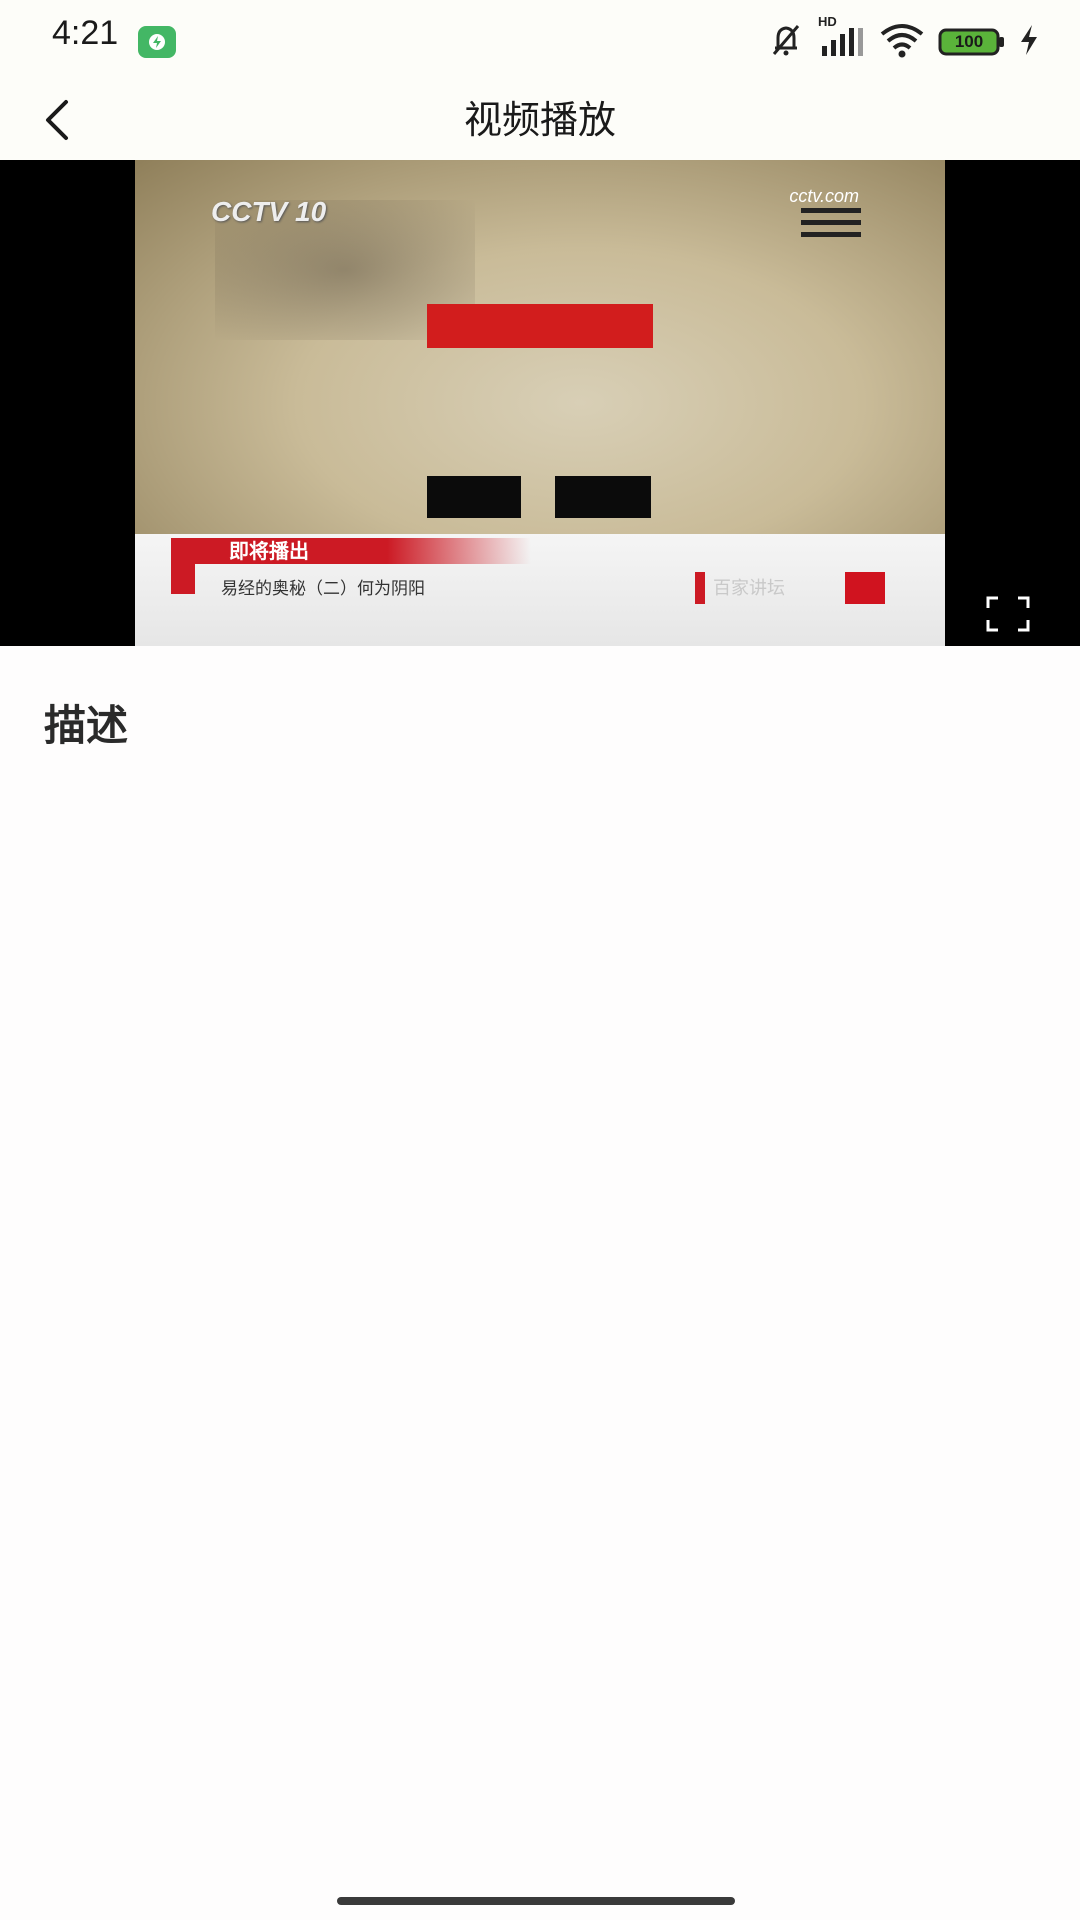 The height and width of the screenshot is (1920, 1080). Describe the element at coordinates (540, 590) in the screenshot. I see `lower-third-banner: 即将播出 易经的奥秘（二）何为阴阳 百家讲坛` at that location.